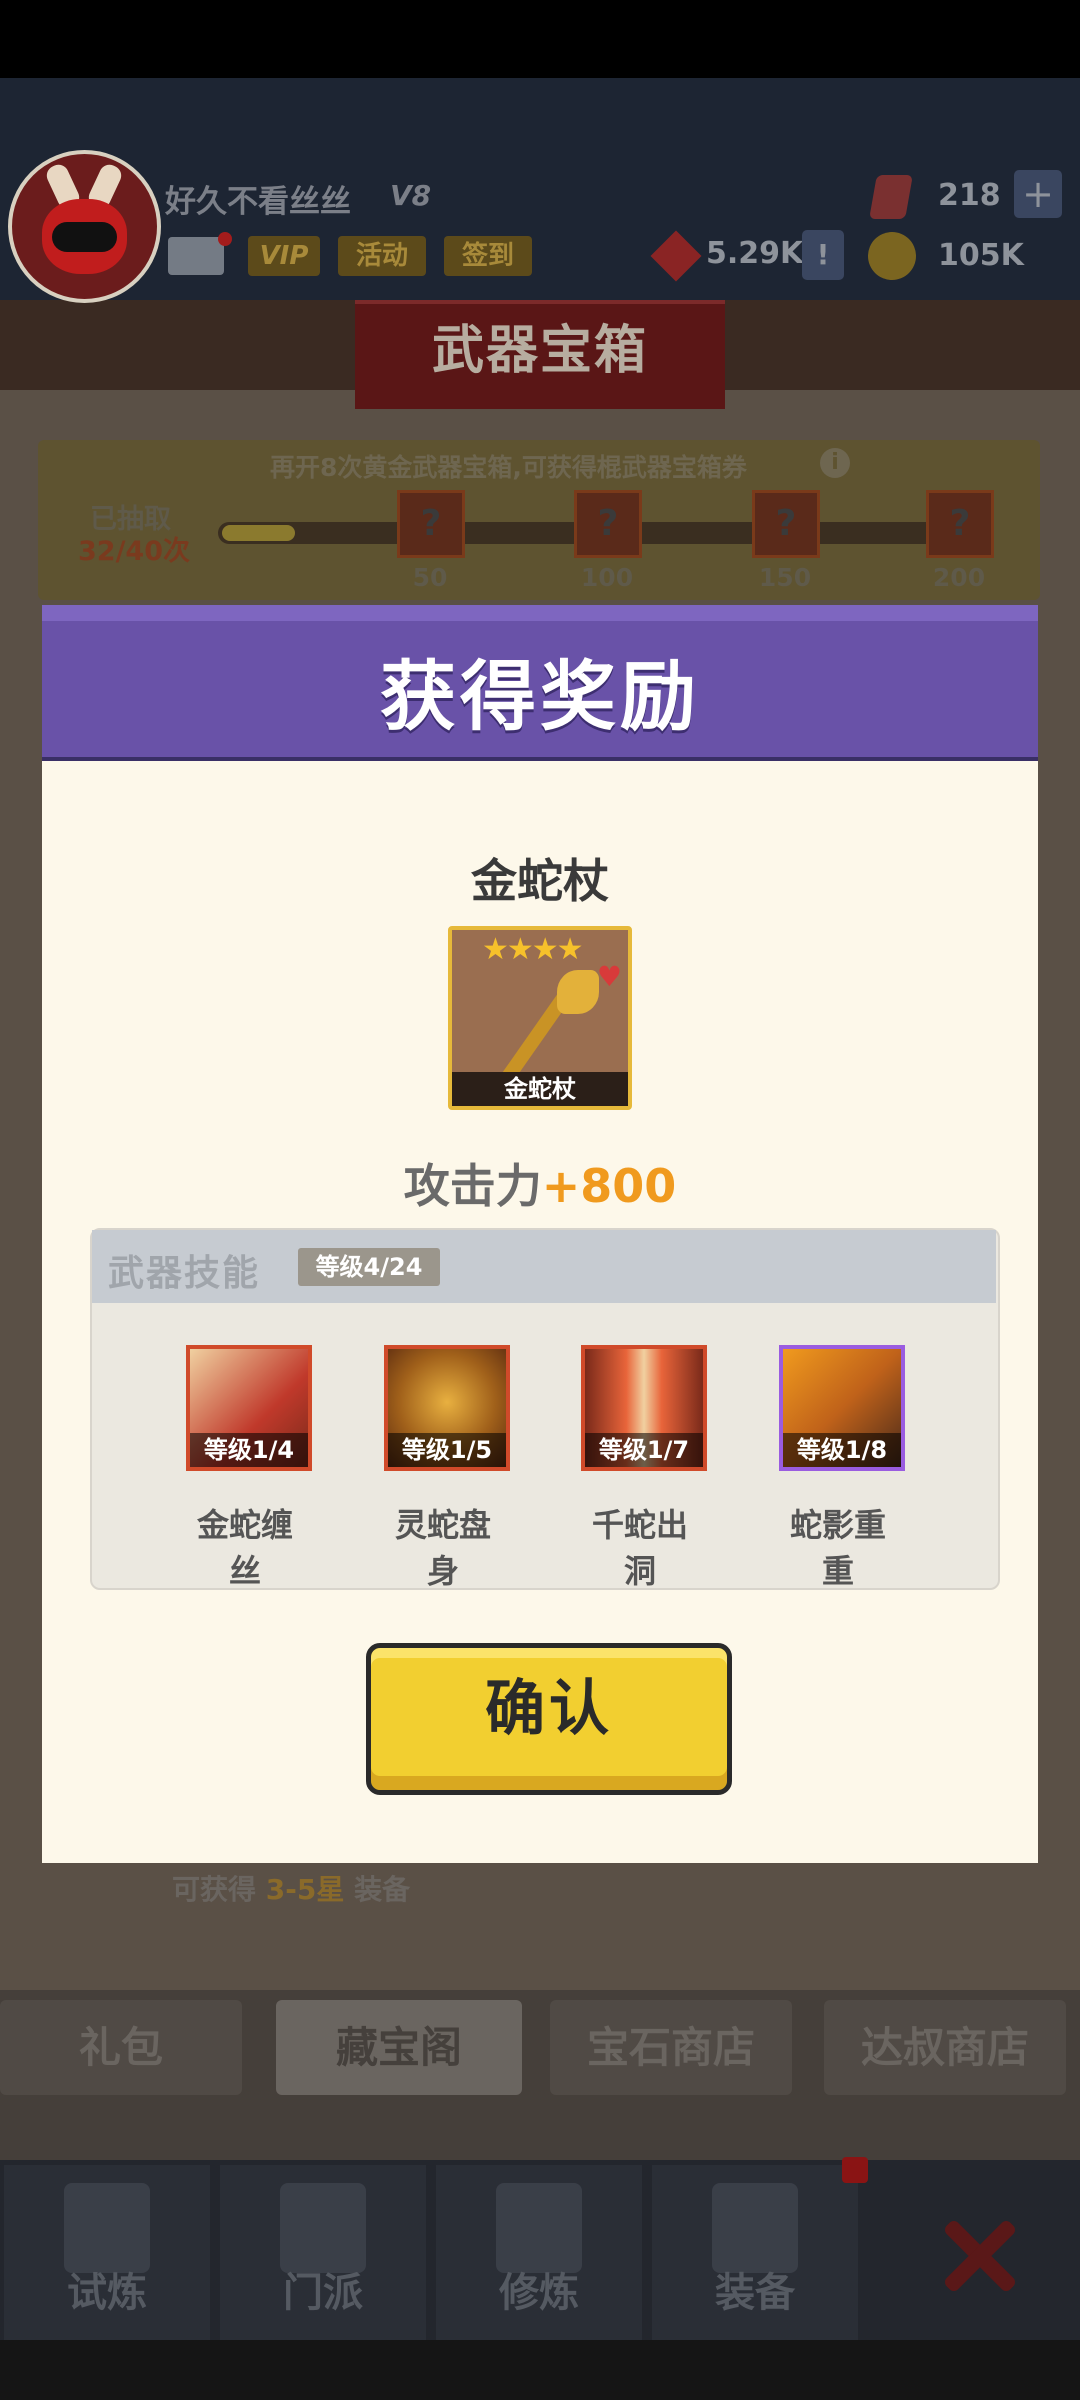  Describe the element at coordinates (835, 463) in the screenshot. I see `info-icon: i` at that location.